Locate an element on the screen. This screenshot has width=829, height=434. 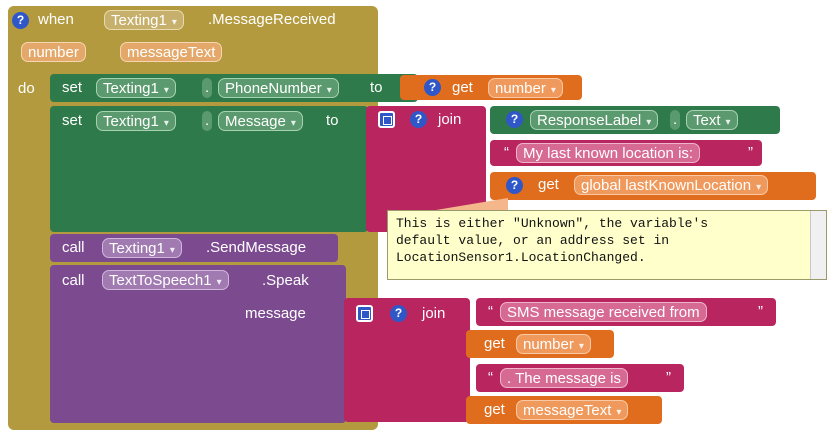
text-string-value: SMS message received from is located at coordinates (603, 312).